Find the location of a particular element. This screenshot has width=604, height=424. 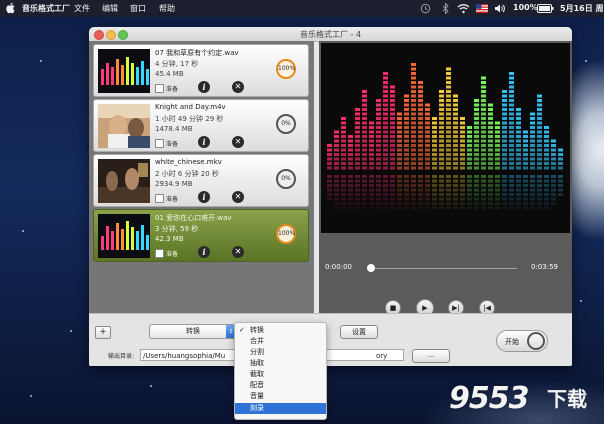

menu-item-burn: 刻录 is located at coordinates (280, 408).